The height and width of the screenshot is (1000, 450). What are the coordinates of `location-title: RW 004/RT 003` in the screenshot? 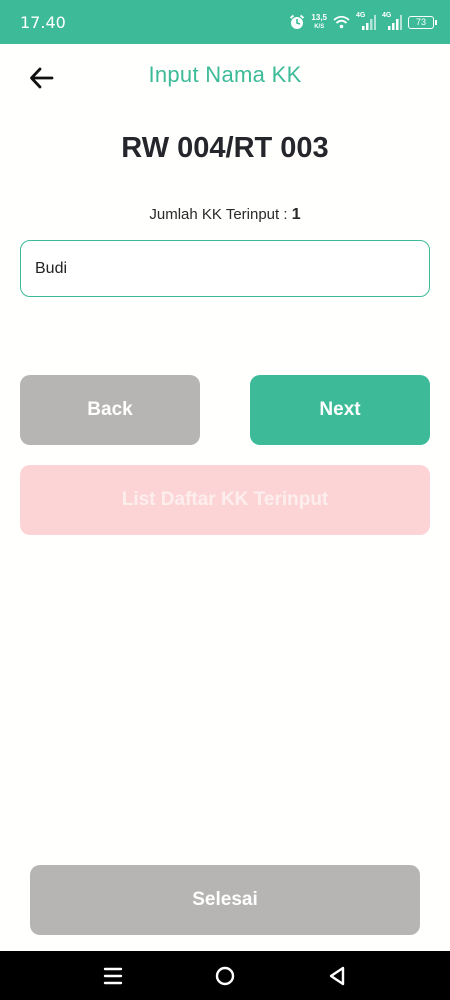 It's located at (225, 148).